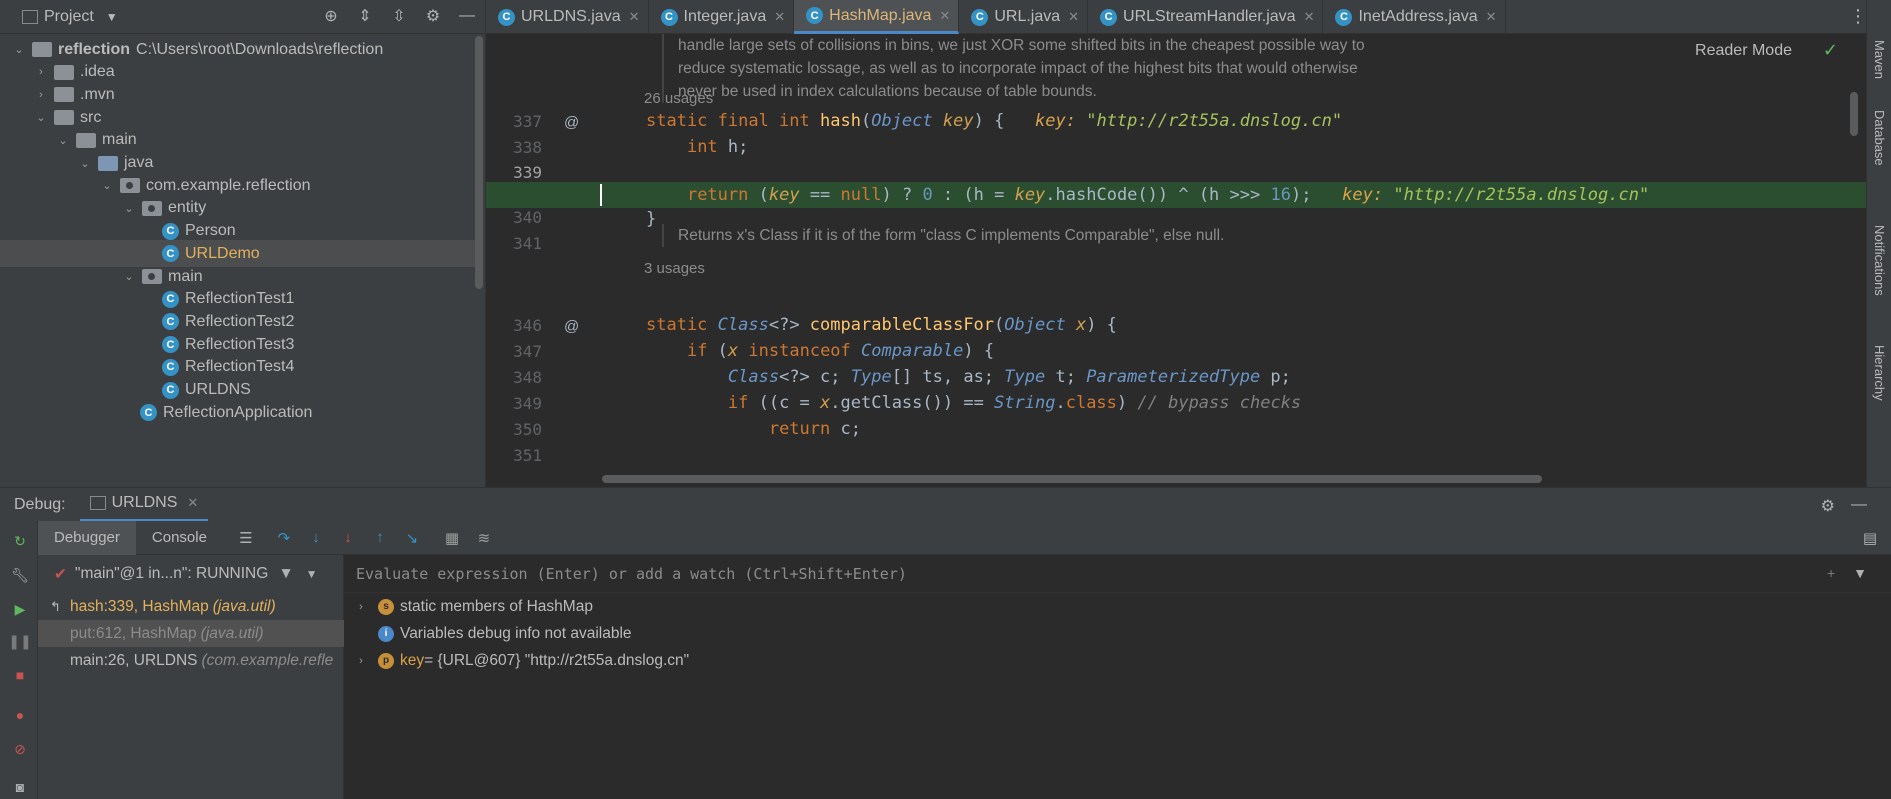  What do you see at coordinates (906, 573) in the screenshot?
I see `evaluate-input` at bounding box center [906, 573].